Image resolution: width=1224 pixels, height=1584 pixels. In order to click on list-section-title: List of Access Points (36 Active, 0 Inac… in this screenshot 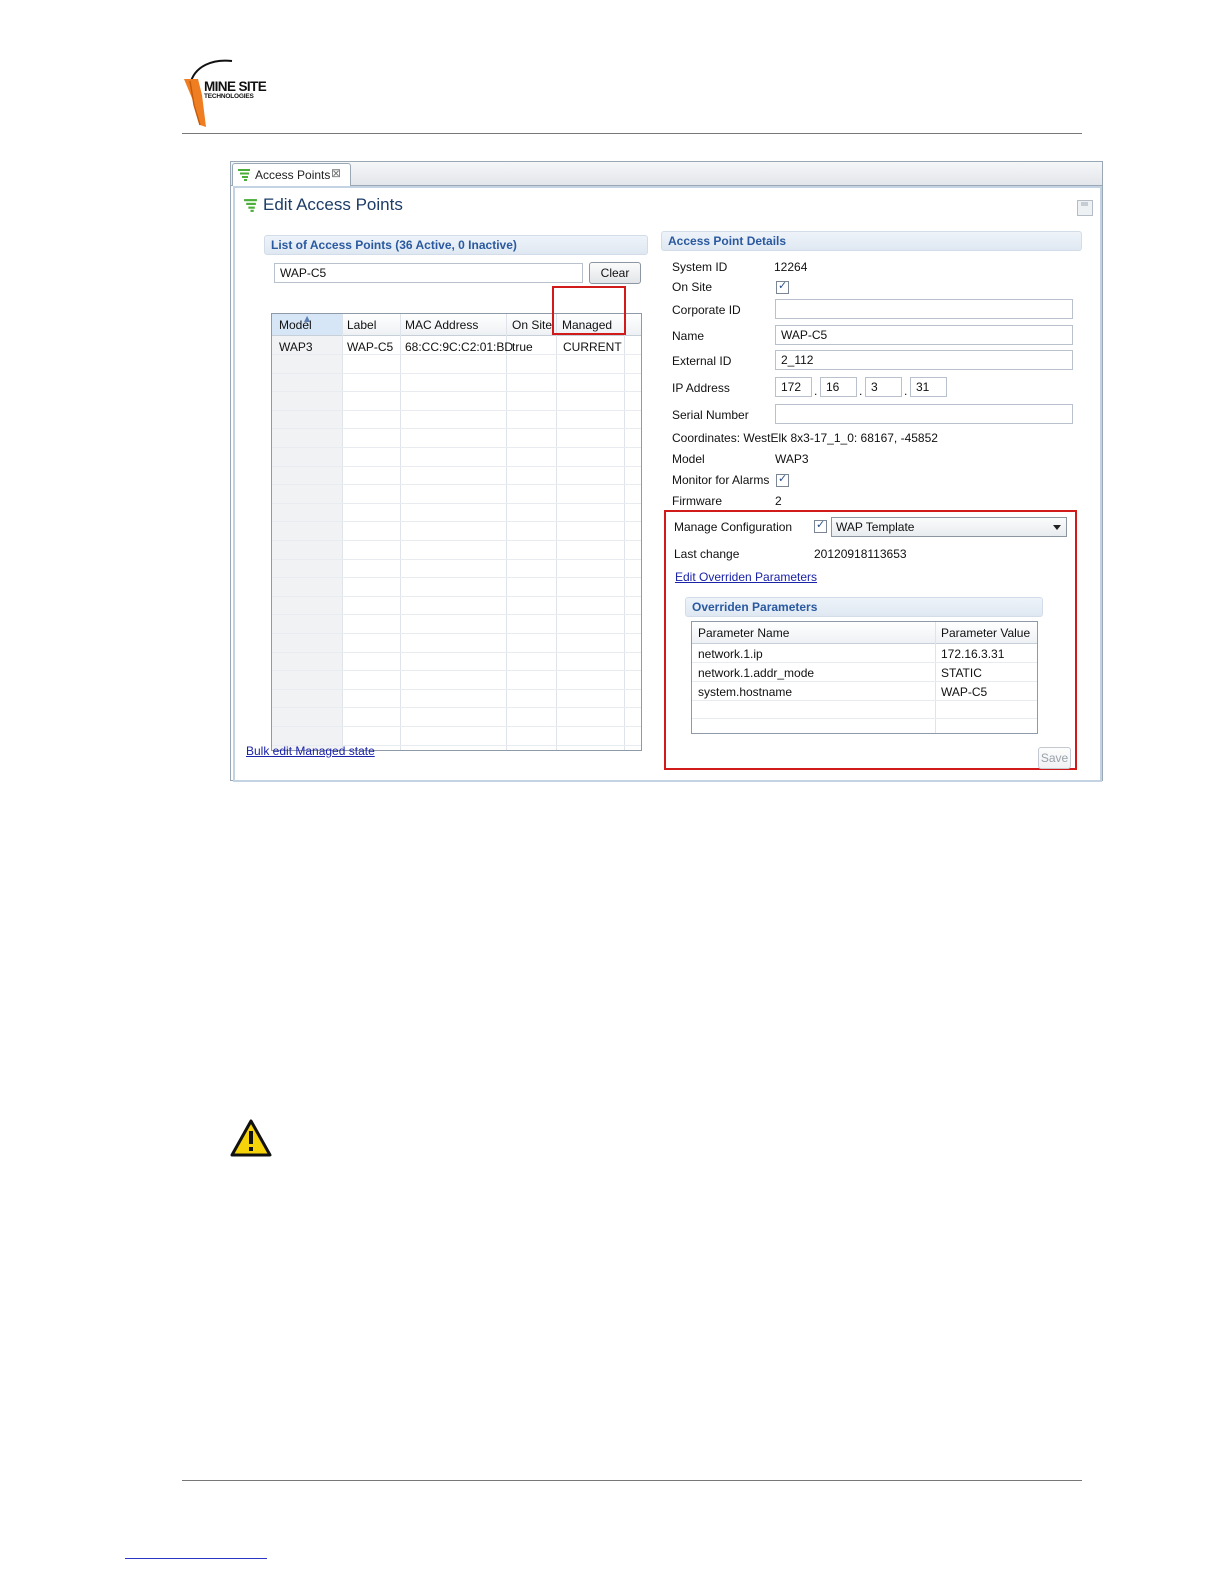, I will do `click(394, 245)`.